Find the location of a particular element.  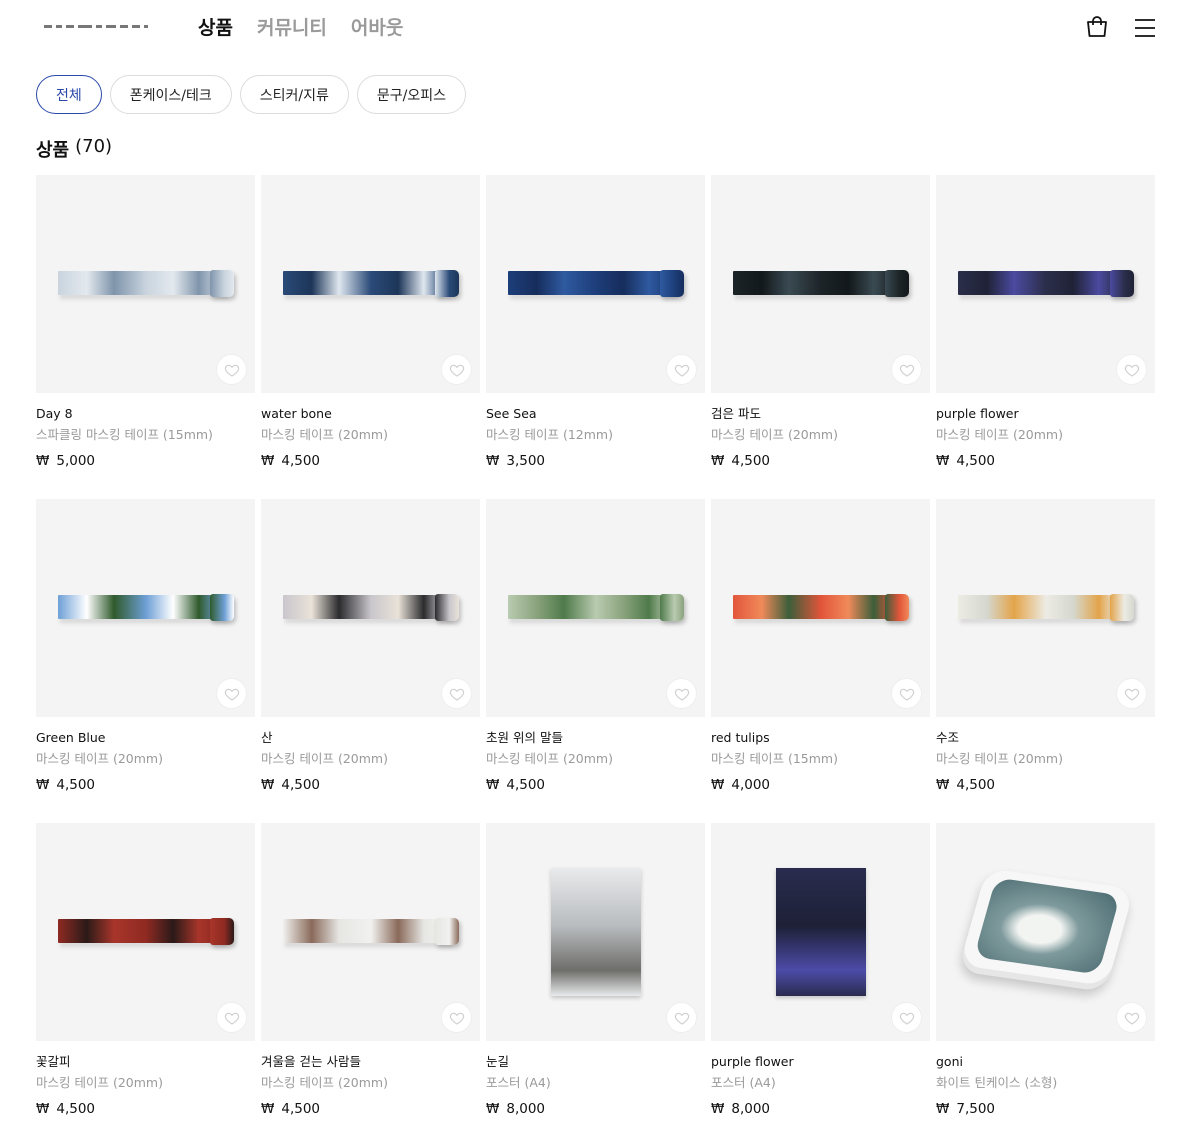

product-card: 수조 마스킹 테이프 (20mm) ₩4,500 is located at coordinates (1045, 661).